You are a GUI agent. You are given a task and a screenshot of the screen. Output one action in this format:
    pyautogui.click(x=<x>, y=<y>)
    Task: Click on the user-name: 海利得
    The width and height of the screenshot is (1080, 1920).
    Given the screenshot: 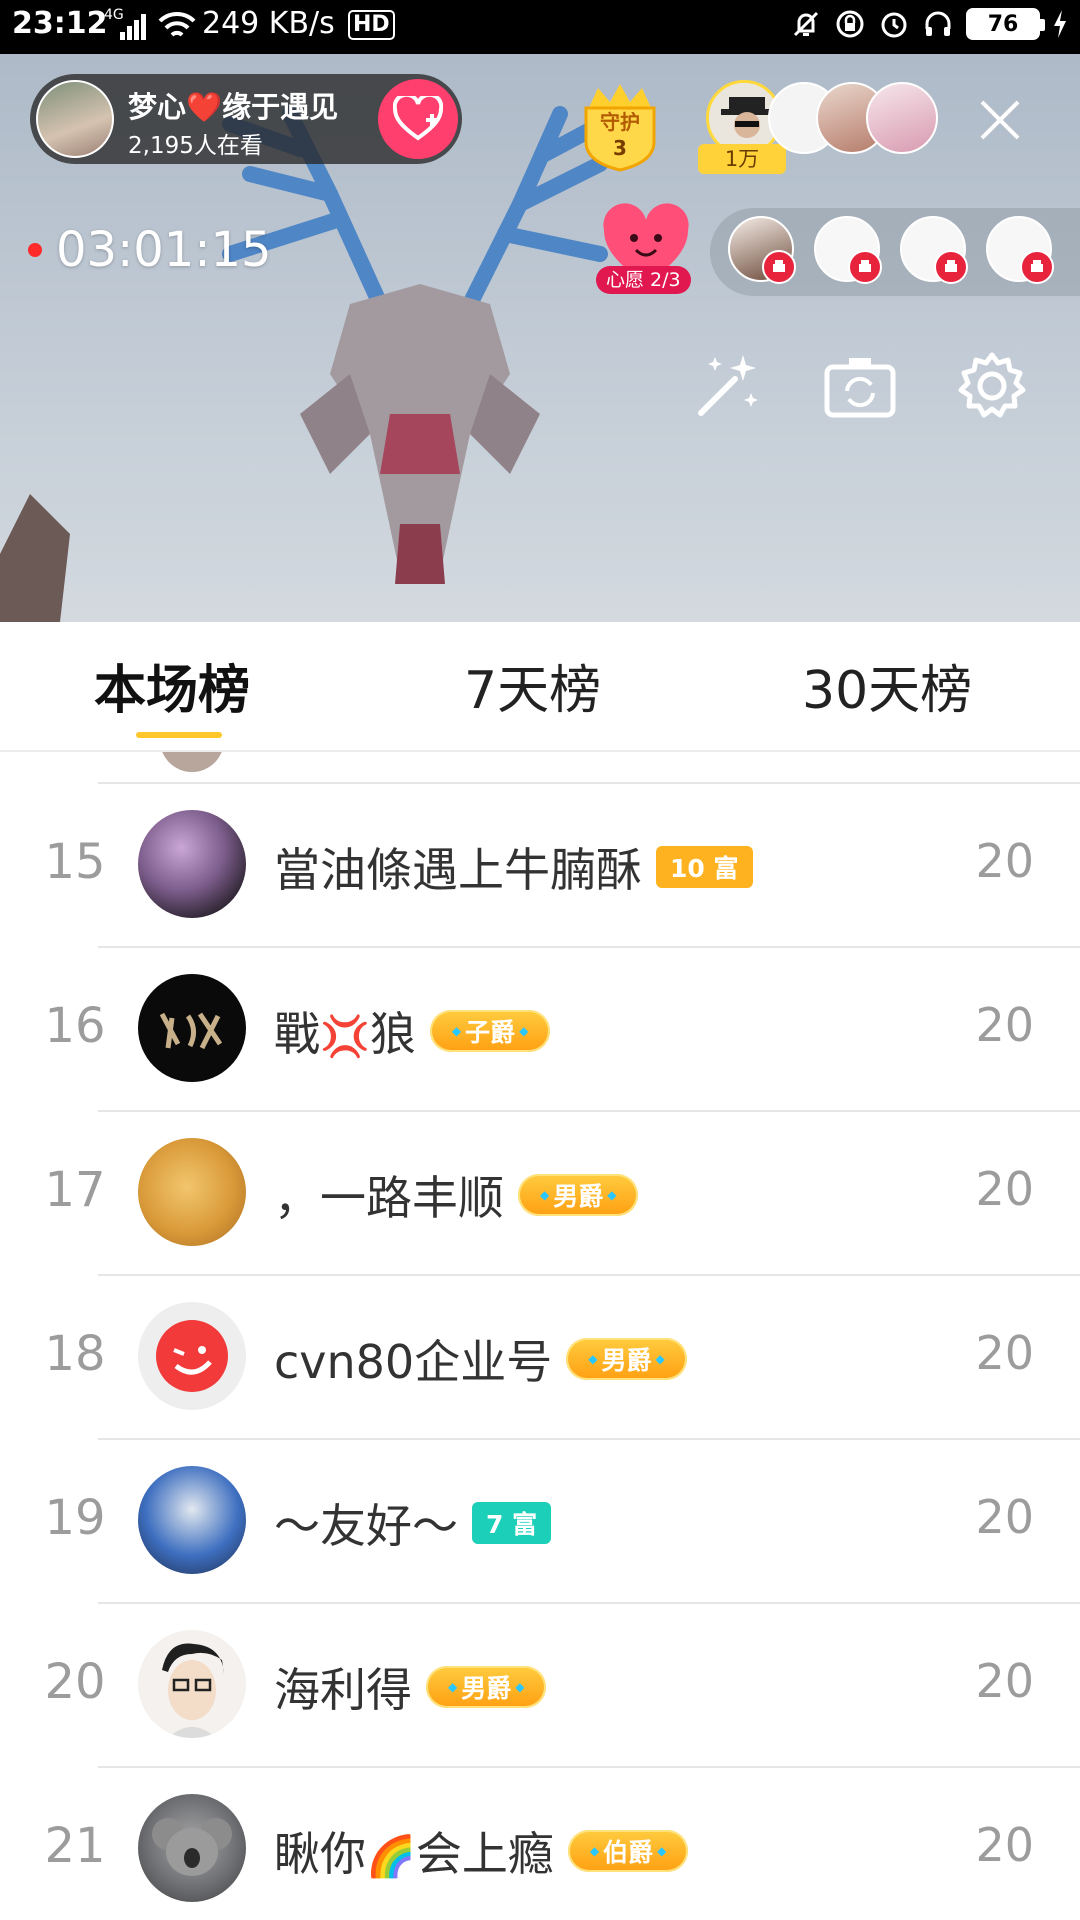 What is the action you would take?
    pyautogui.click(x=343, y=1690)
    